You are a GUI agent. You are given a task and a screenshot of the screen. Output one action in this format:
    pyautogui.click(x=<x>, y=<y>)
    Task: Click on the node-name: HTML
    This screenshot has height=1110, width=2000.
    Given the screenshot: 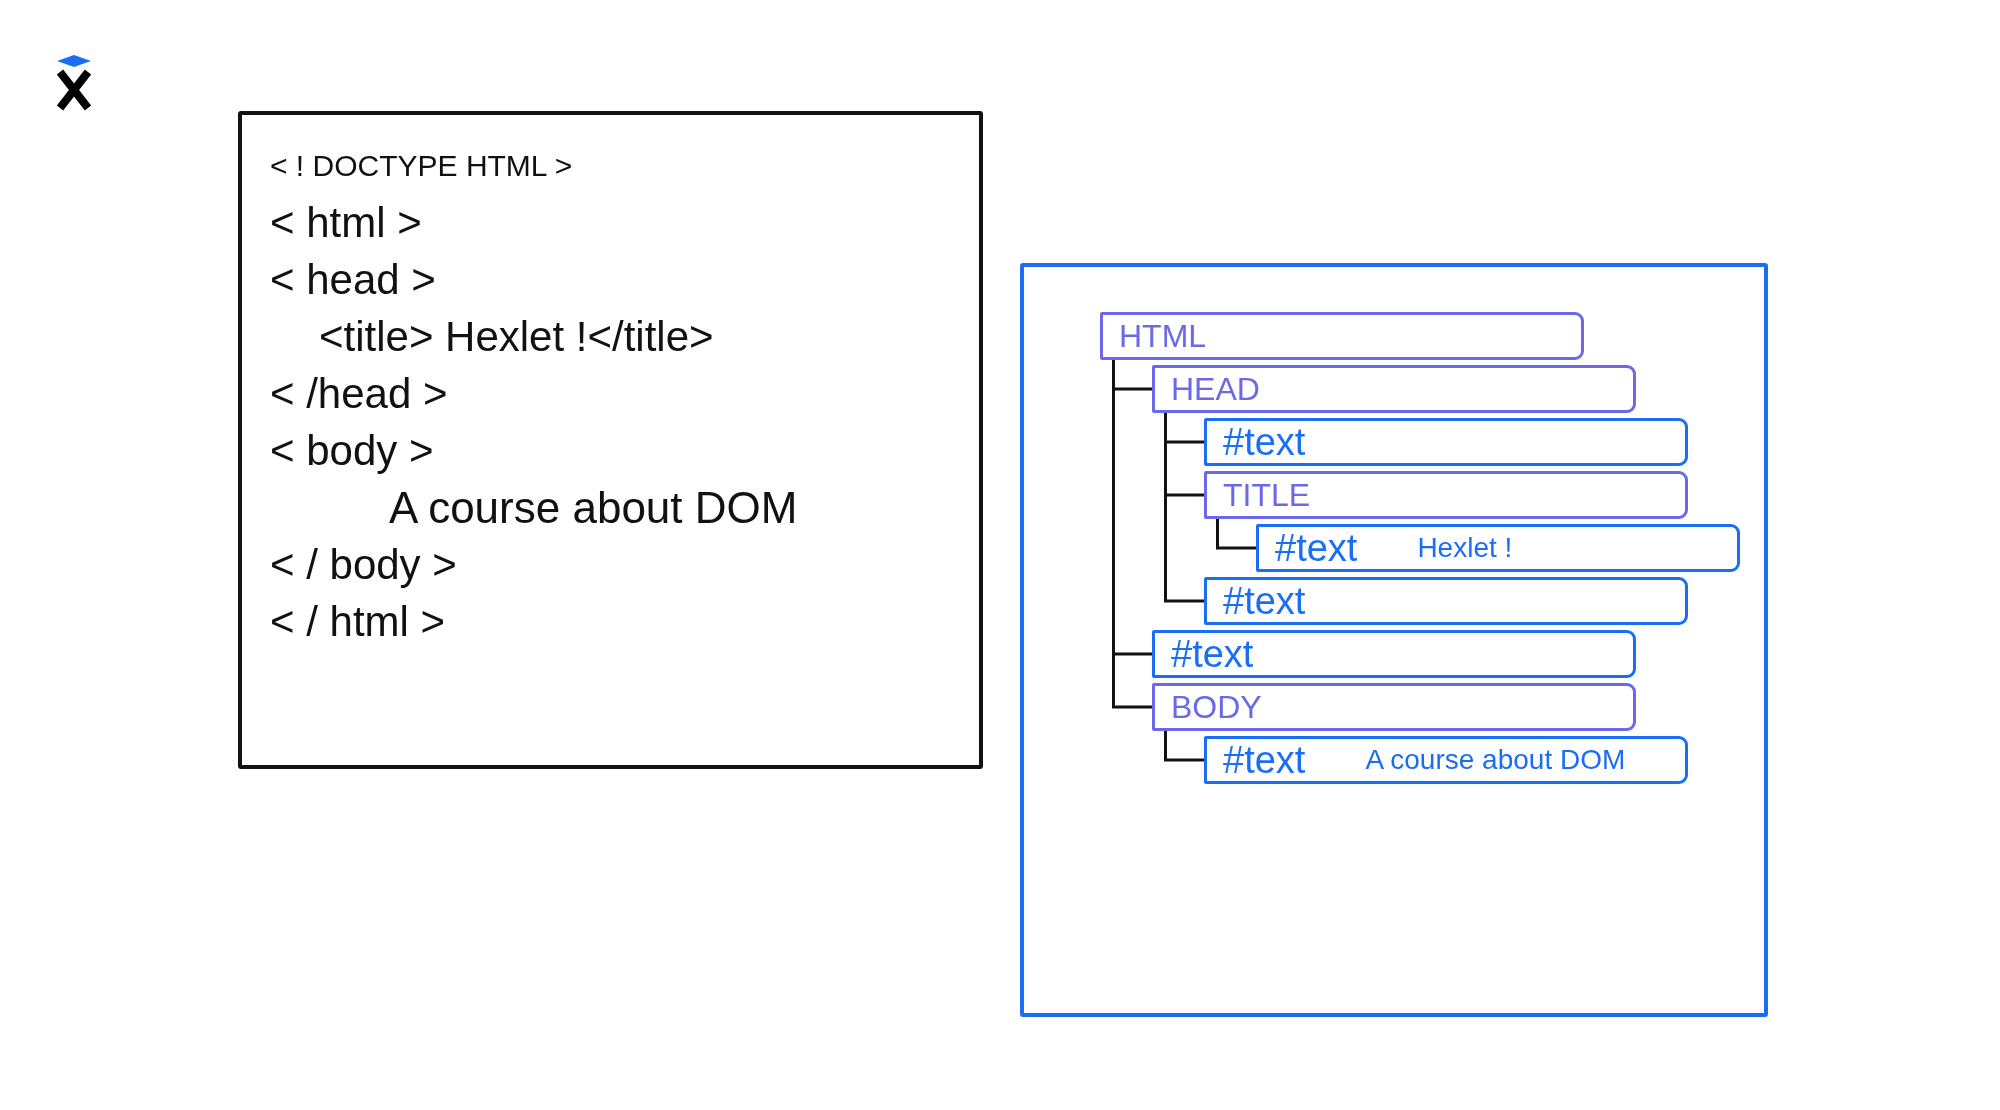 What is the action you would take?
    pyautogui.click(x=1163, y=336)
    